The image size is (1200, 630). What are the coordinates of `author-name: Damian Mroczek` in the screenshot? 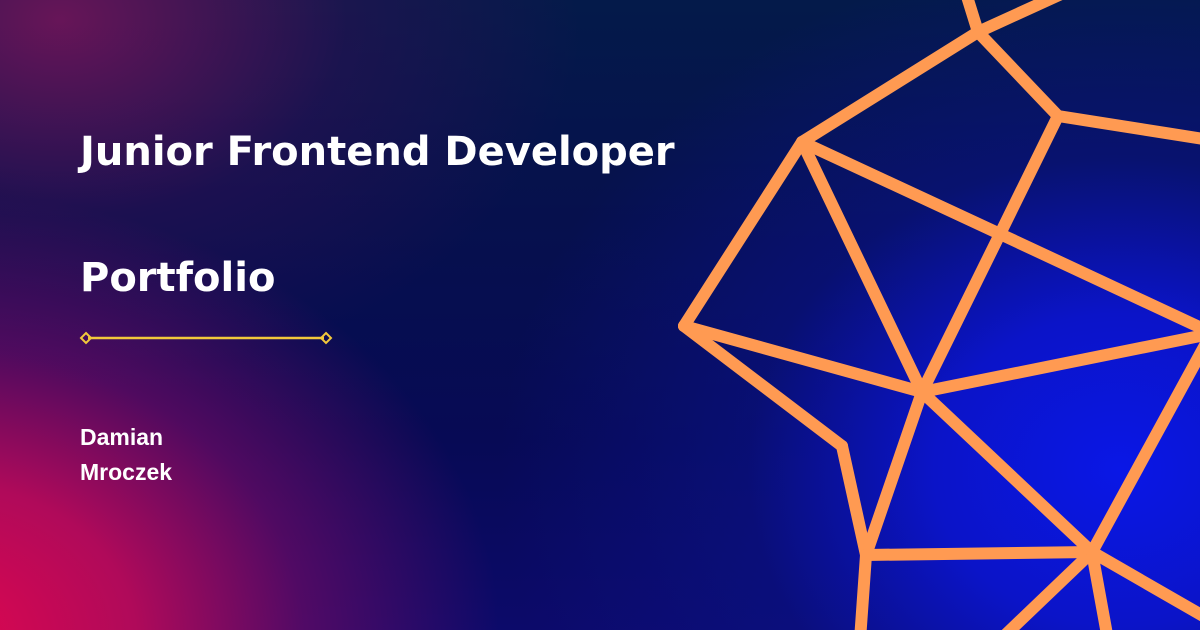 It's located at (126, 455).